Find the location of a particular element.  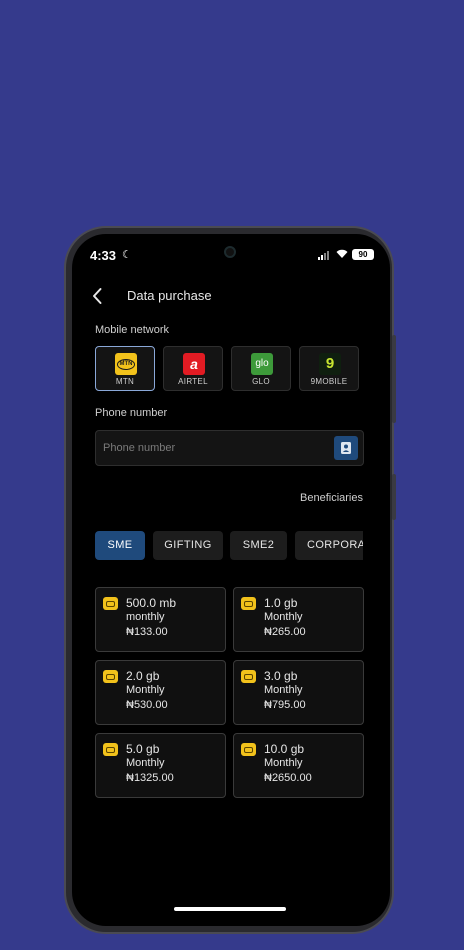

beneficiaries-link: Beneficiaries is located at coordinates (331, 498).